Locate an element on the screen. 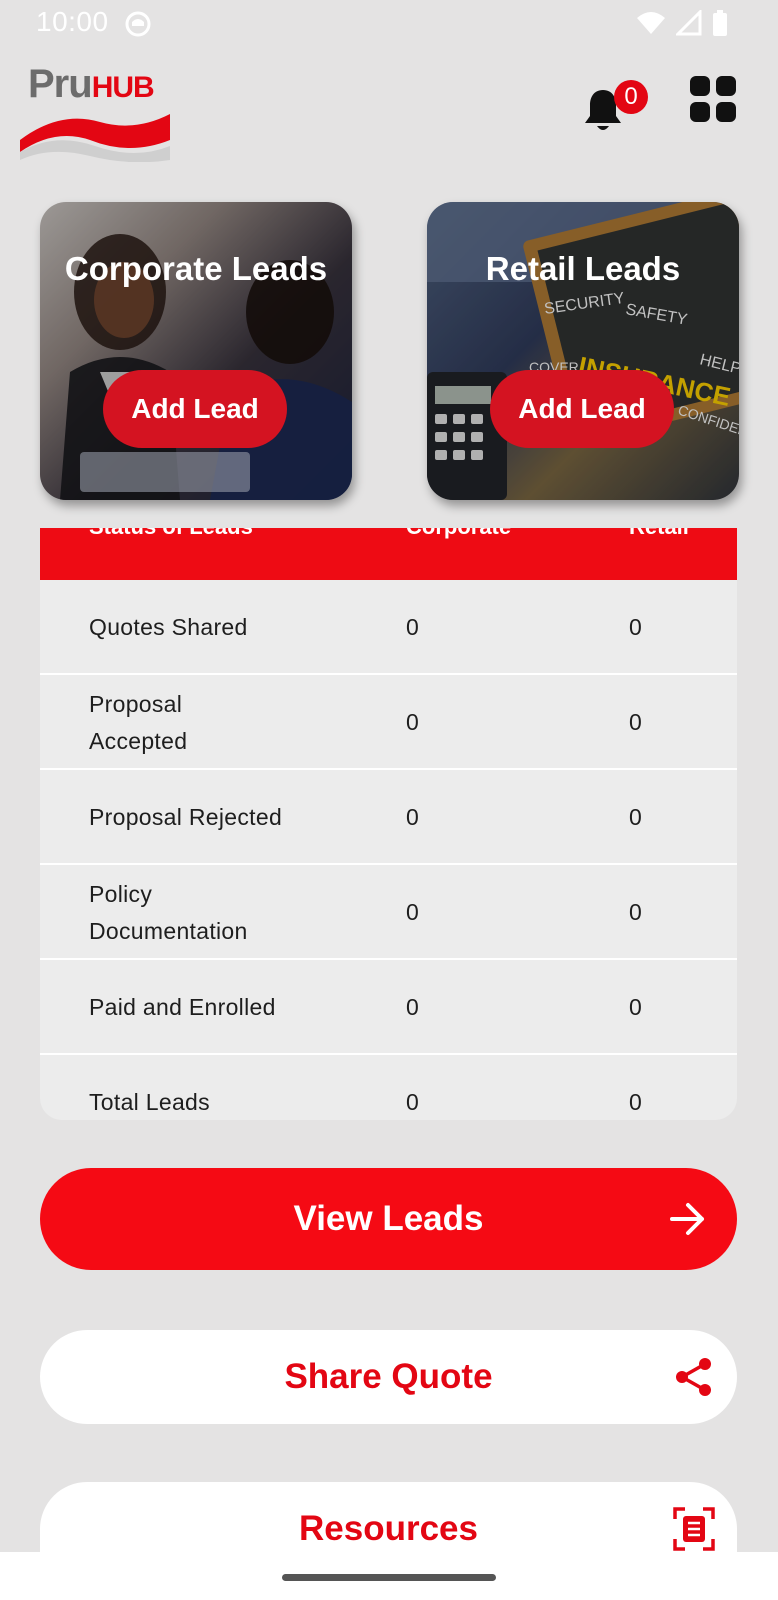 Image resolution: width=778 pixels, height=1600 pixels. app-notification-icon is located at coordinates (138, 24).